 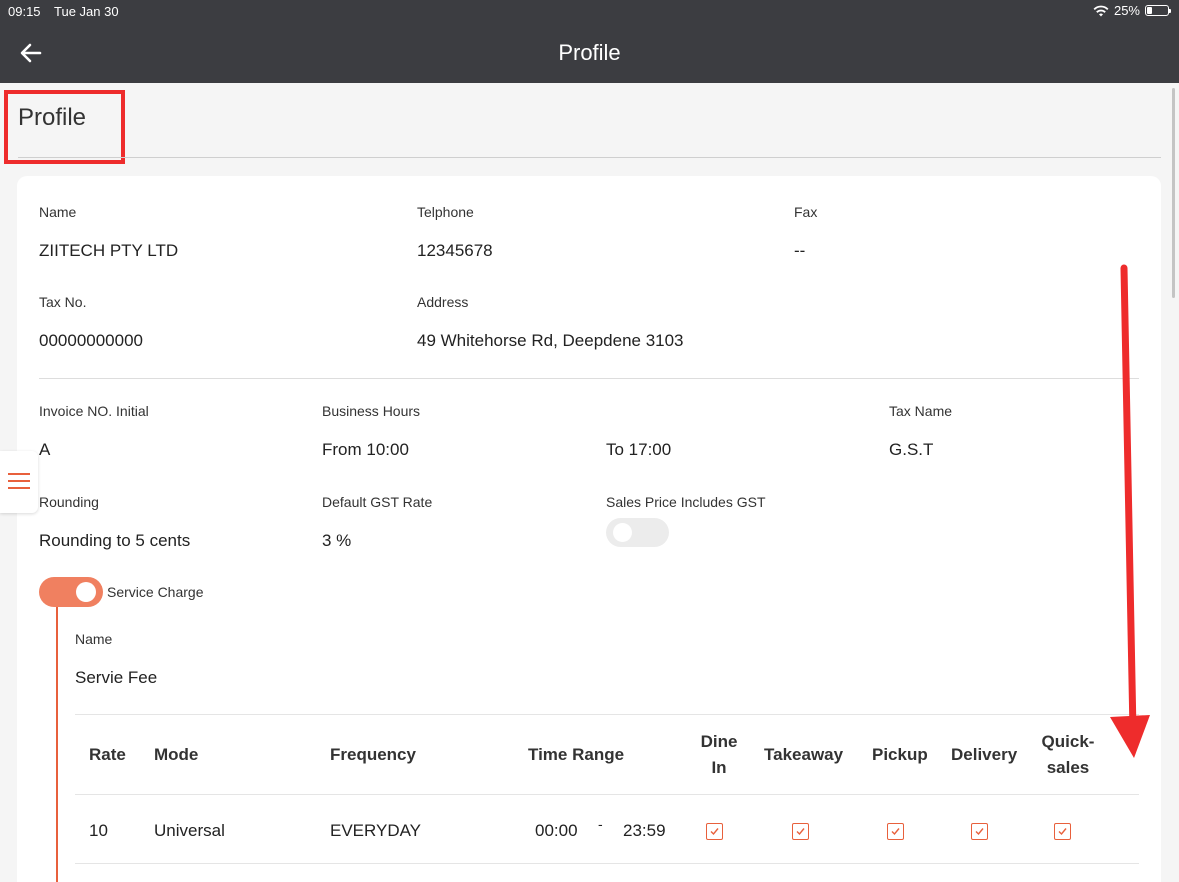 I want to click on status-right: 25%, so click(x=1132, y=10).